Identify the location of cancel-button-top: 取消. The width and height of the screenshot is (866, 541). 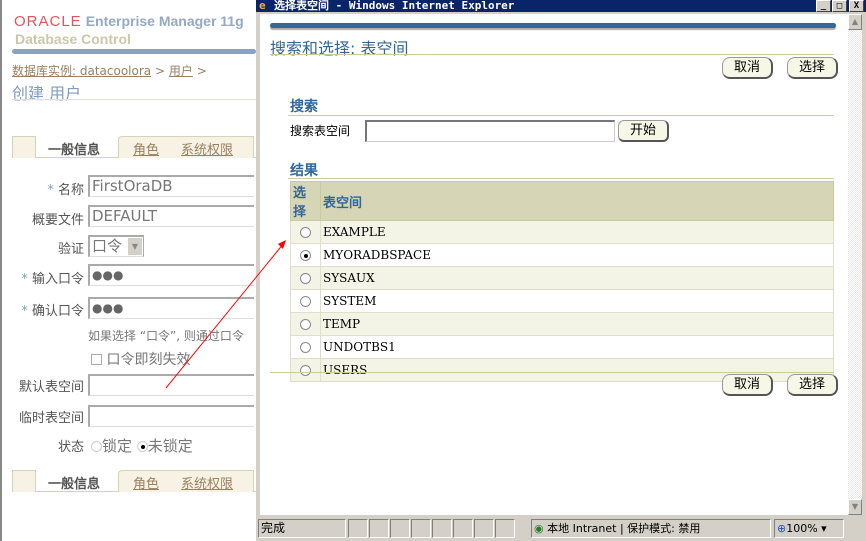
(748, 68).